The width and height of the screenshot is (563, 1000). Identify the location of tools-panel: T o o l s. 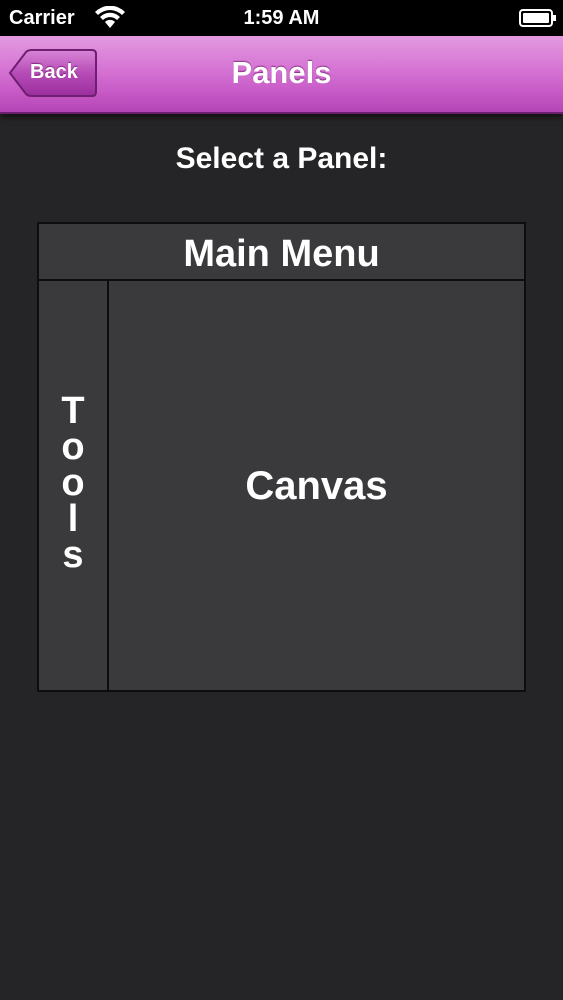
(74, 485).